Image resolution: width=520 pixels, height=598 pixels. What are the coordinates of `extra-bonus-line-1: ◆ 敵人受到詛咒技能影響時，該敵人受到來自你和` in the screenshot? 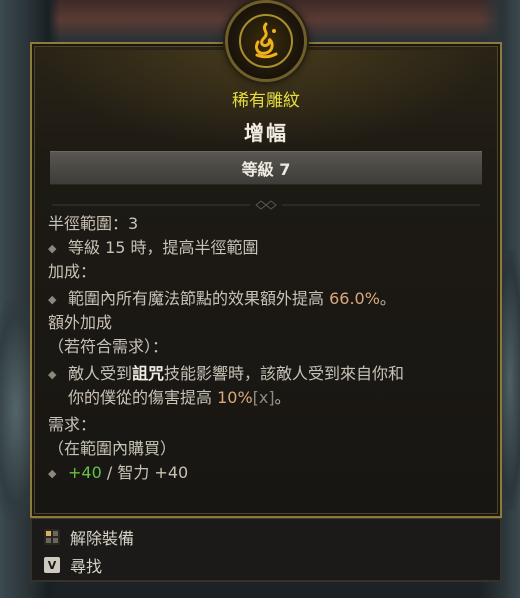 It's located at (268, 374).